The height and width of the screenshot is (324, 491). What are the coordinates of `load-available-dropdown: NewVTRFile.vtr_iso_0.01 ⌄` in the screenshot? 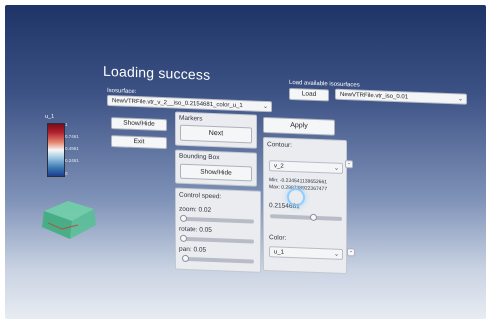 It's located at (401, 96).